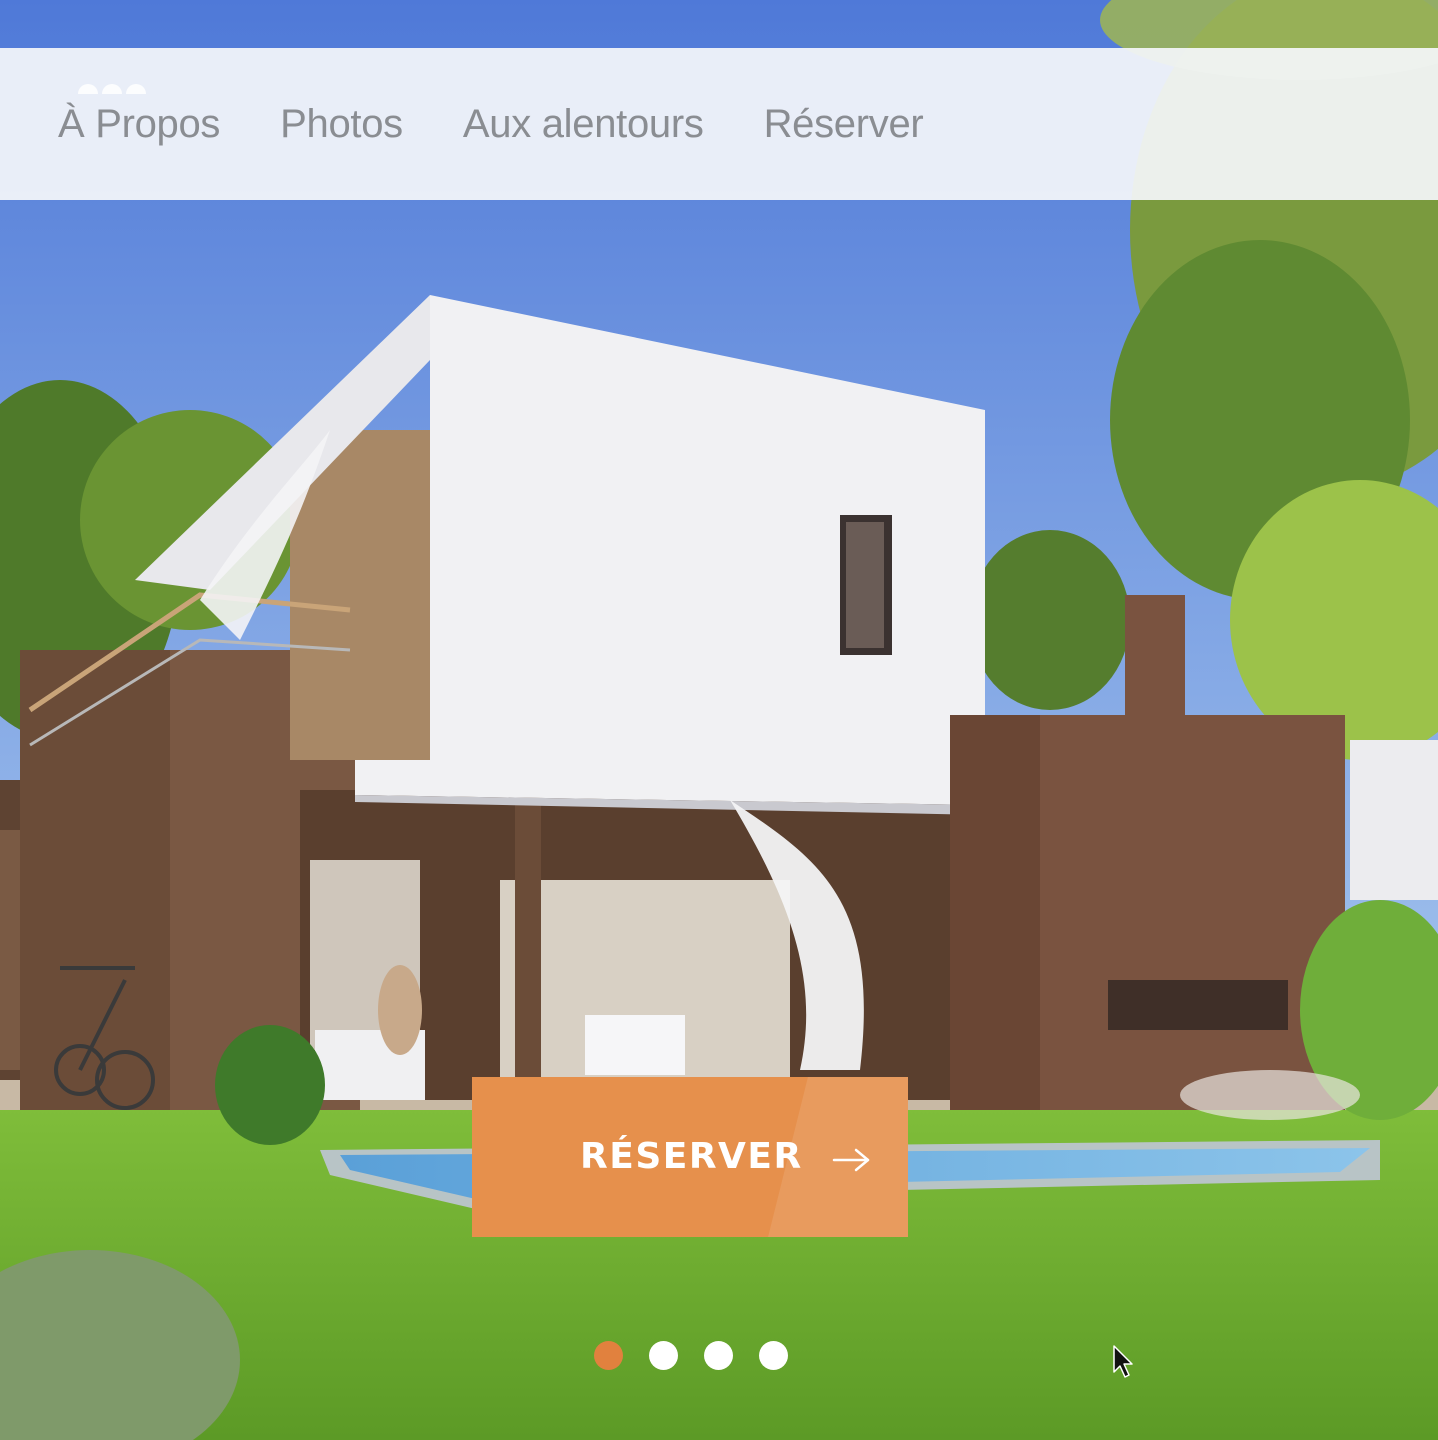 The height and width of the screenshot is (1440, 1438). Describe the element at coordinates (844, 124) in the screenshot. I see `nav-item-reserver: Réserver` at that location.